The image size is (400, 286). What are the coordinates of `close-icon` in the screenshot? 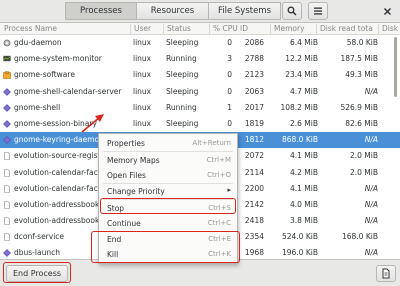 It's located at (387, 11).